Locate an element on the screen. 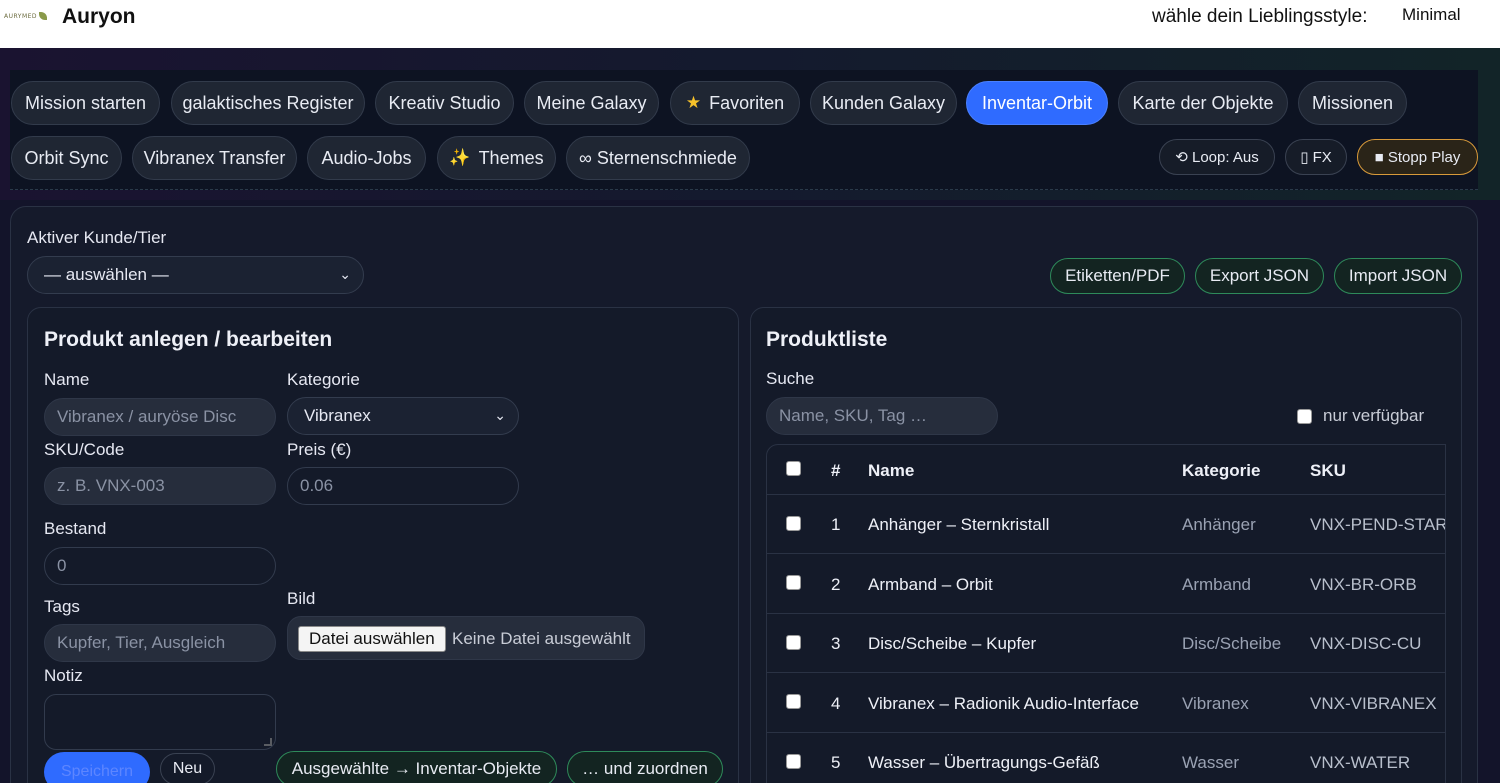  nav-label: Inventar-Orbit is located at coordinates (1037, 102).